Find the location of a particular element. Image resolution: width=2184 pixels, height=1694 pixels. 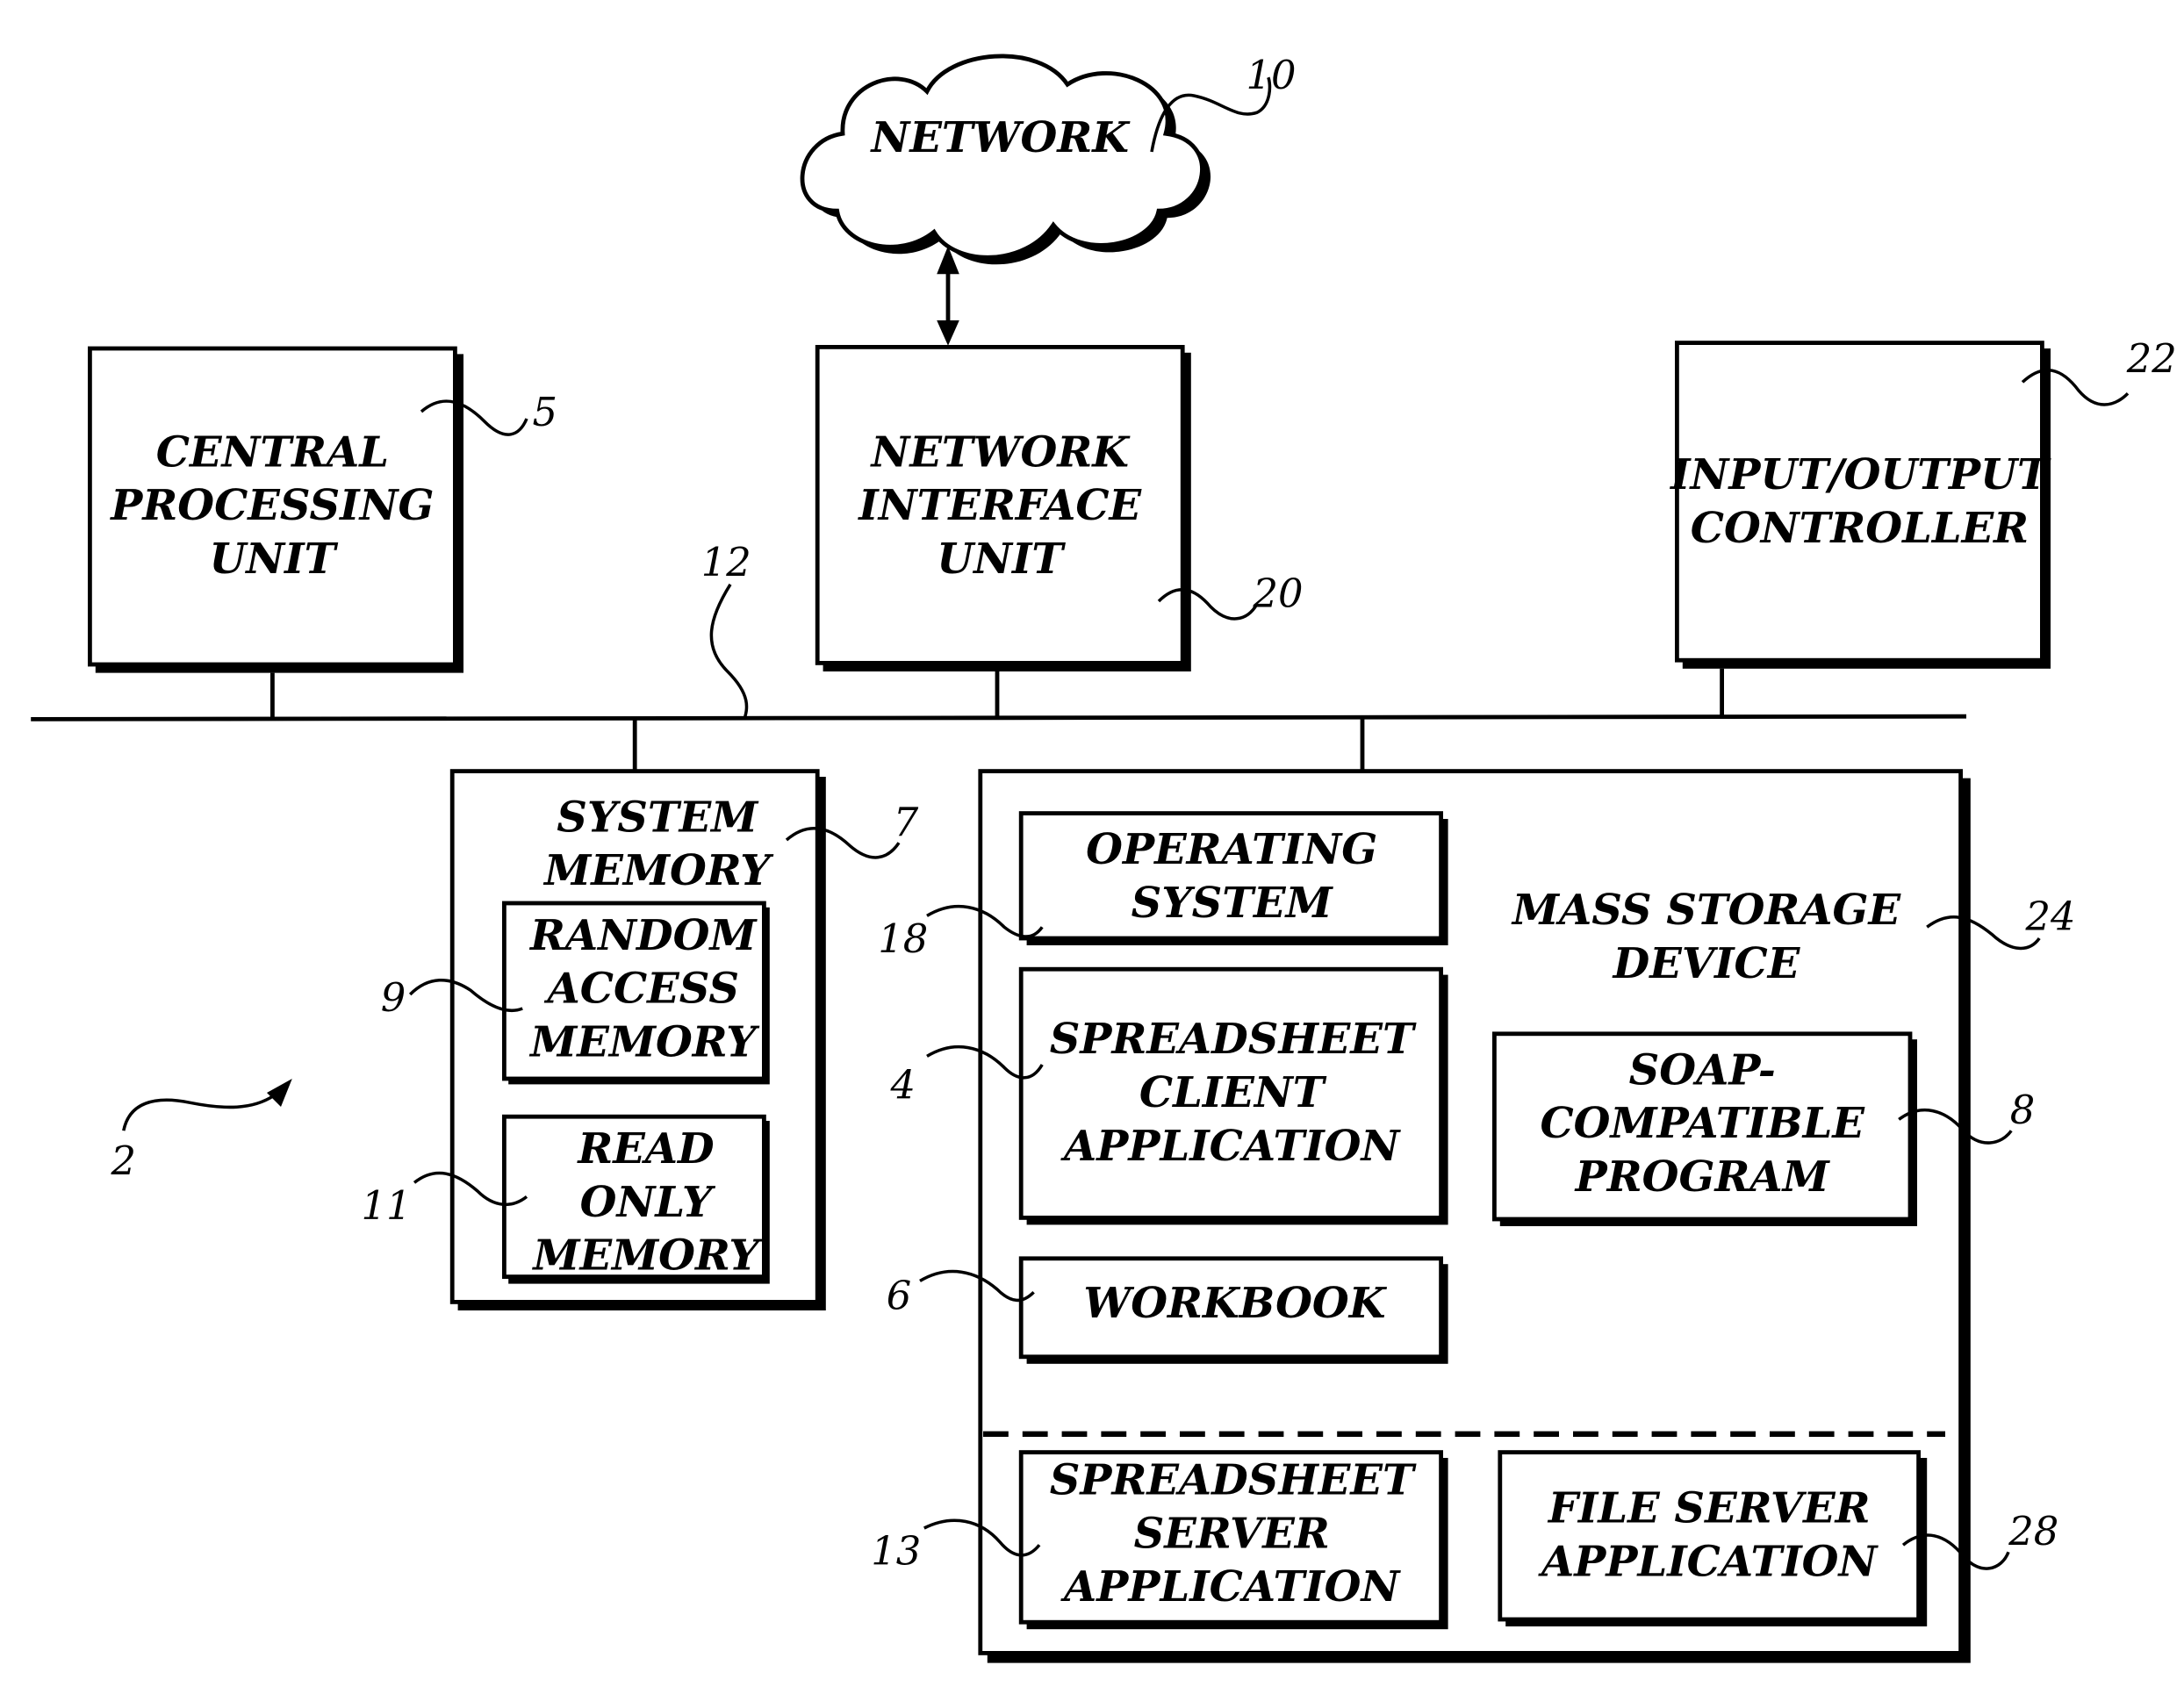

network-interface-unit-box: NETWORK INTERFACE UNIT is located at coordinates (1003, 508).